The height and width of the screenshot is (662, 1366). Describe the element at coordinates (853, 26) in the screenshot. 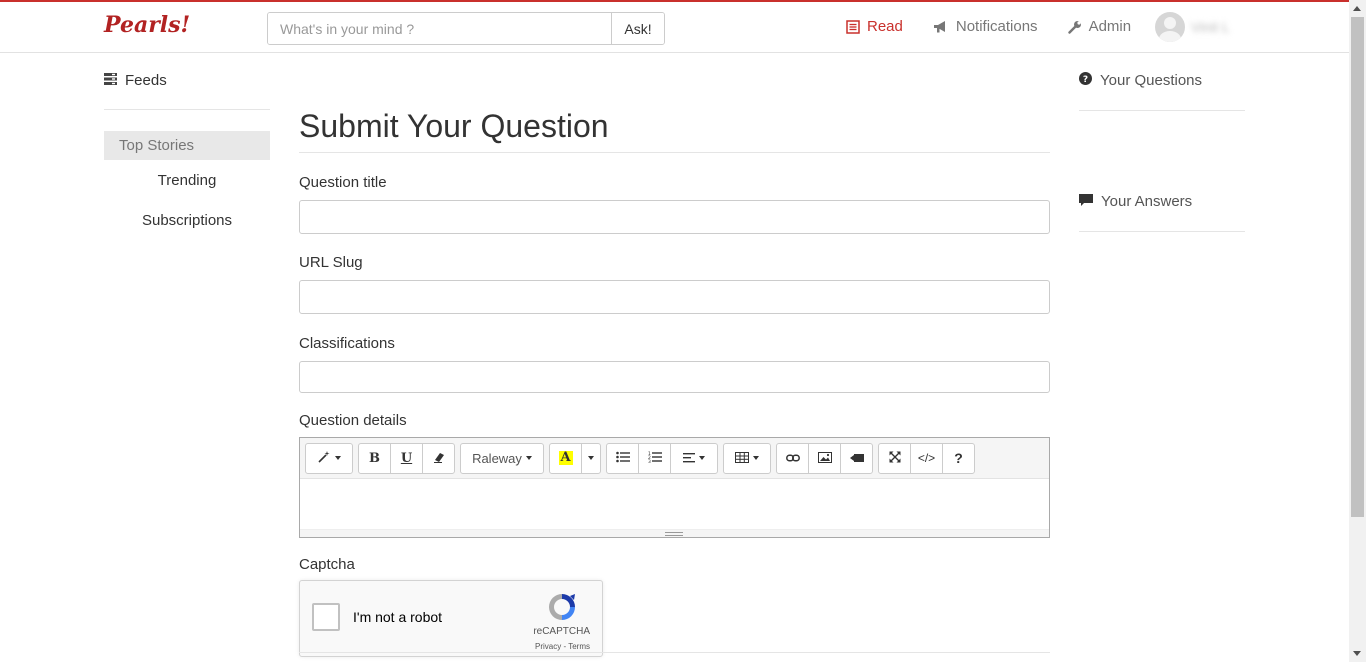

I see `list-alt-icon` at that location.